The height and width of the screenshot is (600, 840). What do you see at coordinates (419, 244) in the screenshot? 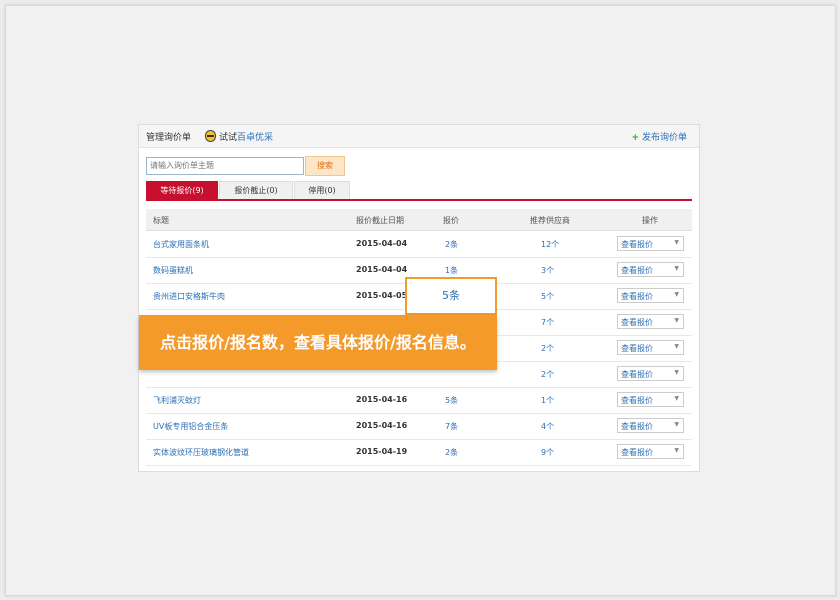
I see `table-row: 台式家用面条机 2015-04-04 2条 12个 查看报价 ▼` at bounding box center [419, 244].